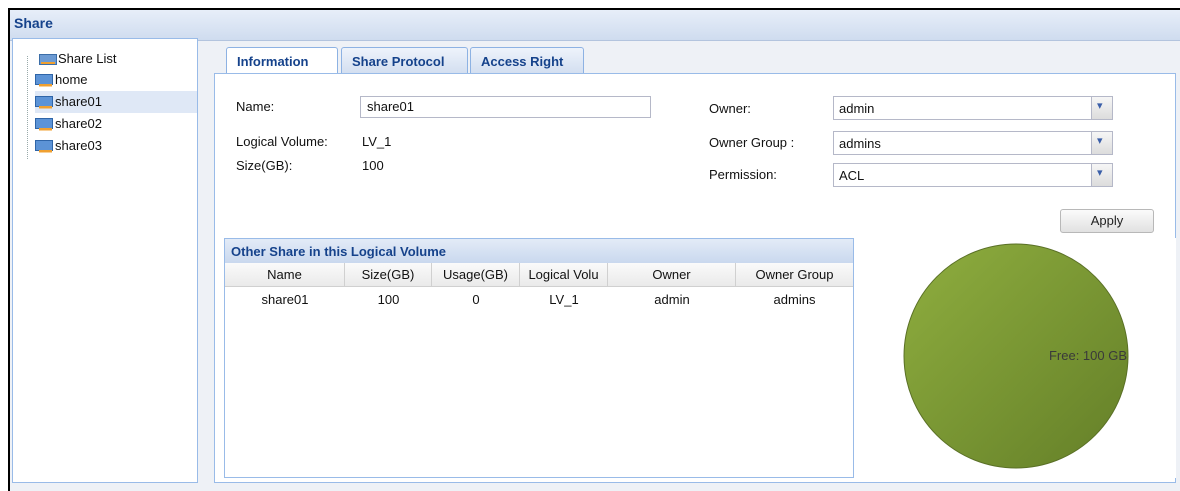 The height and width of the screenshot is (491, 1180). I want to click on owner-select-value: admin, so click(857, 108).